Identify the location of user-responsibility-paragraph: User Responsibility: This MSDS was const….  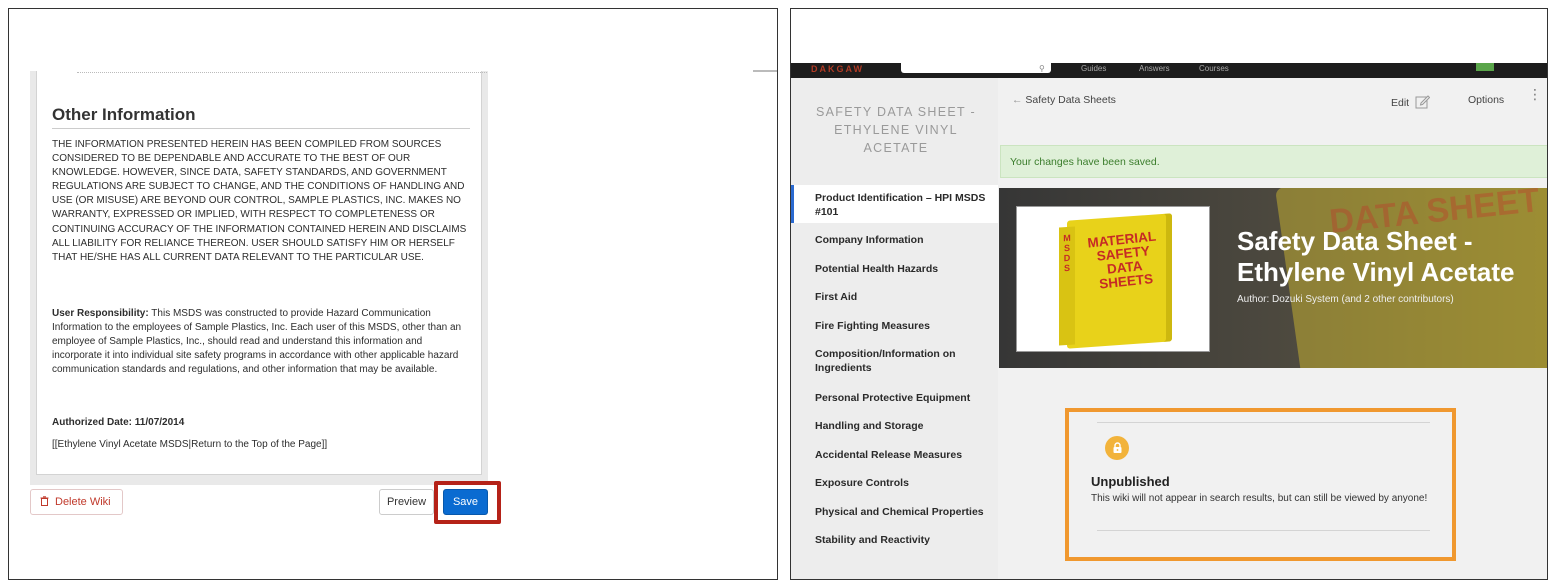
(262, 342).